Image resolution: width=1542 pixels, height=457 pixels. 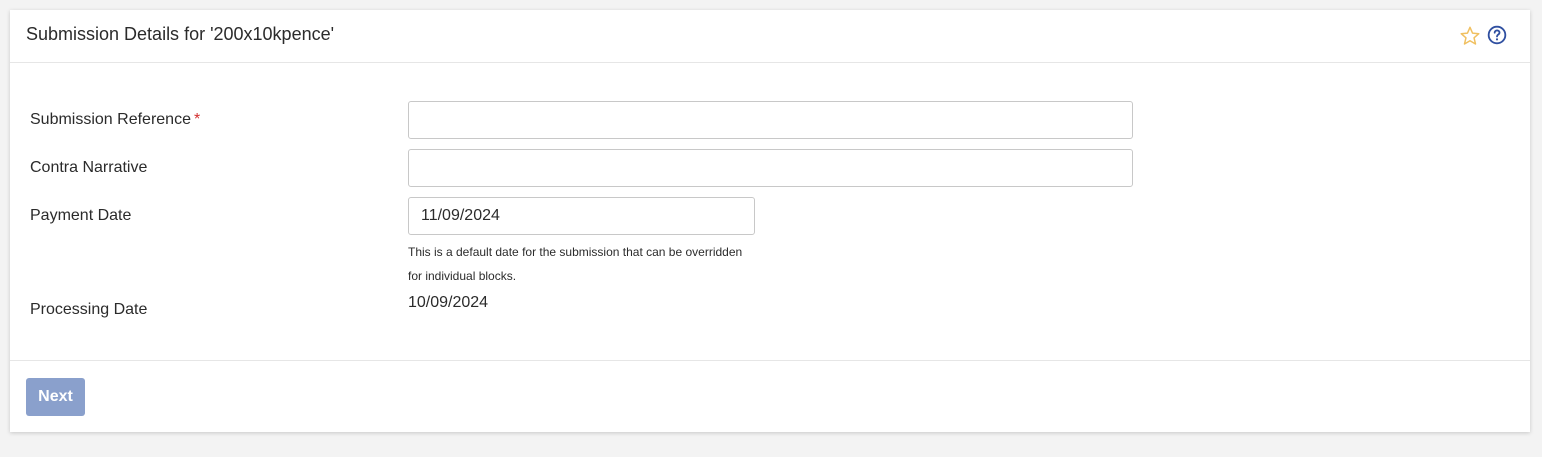 I want to click on next-button: Next, so click(x=55, y=397).